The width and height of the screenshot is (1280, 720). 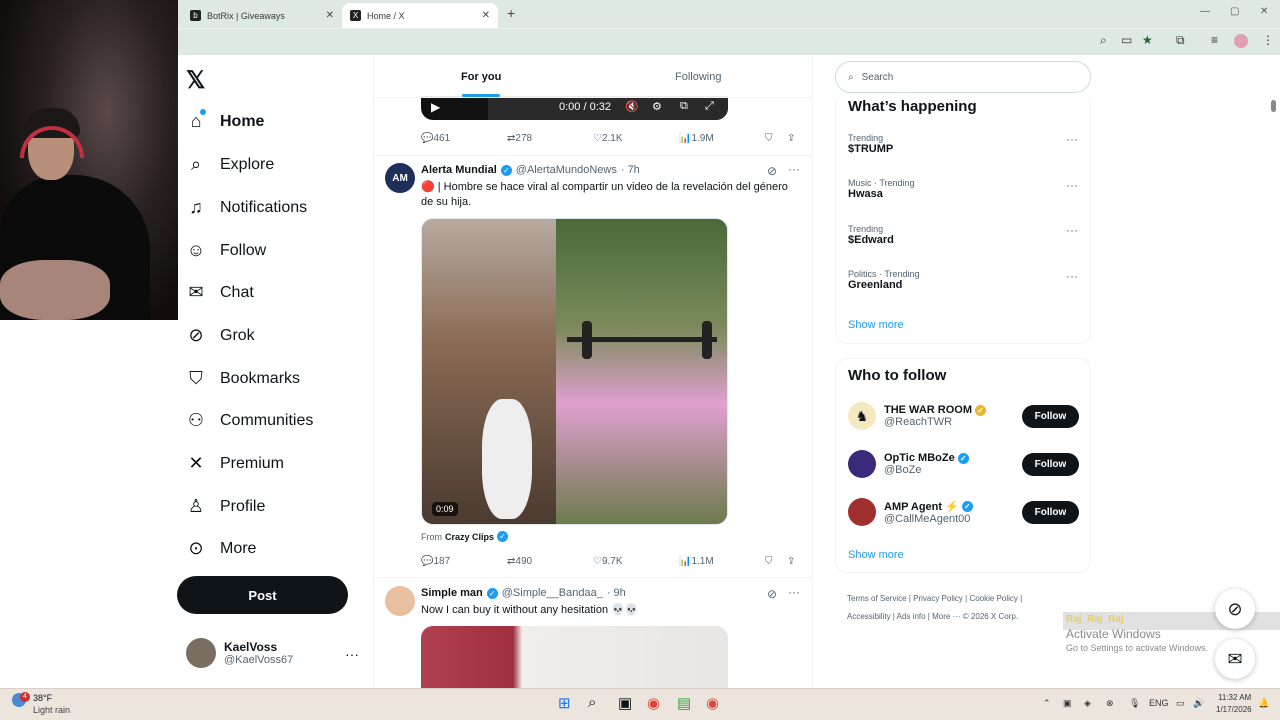 I want to click on language-indicator: ENG, so click(x=1159, y=703).